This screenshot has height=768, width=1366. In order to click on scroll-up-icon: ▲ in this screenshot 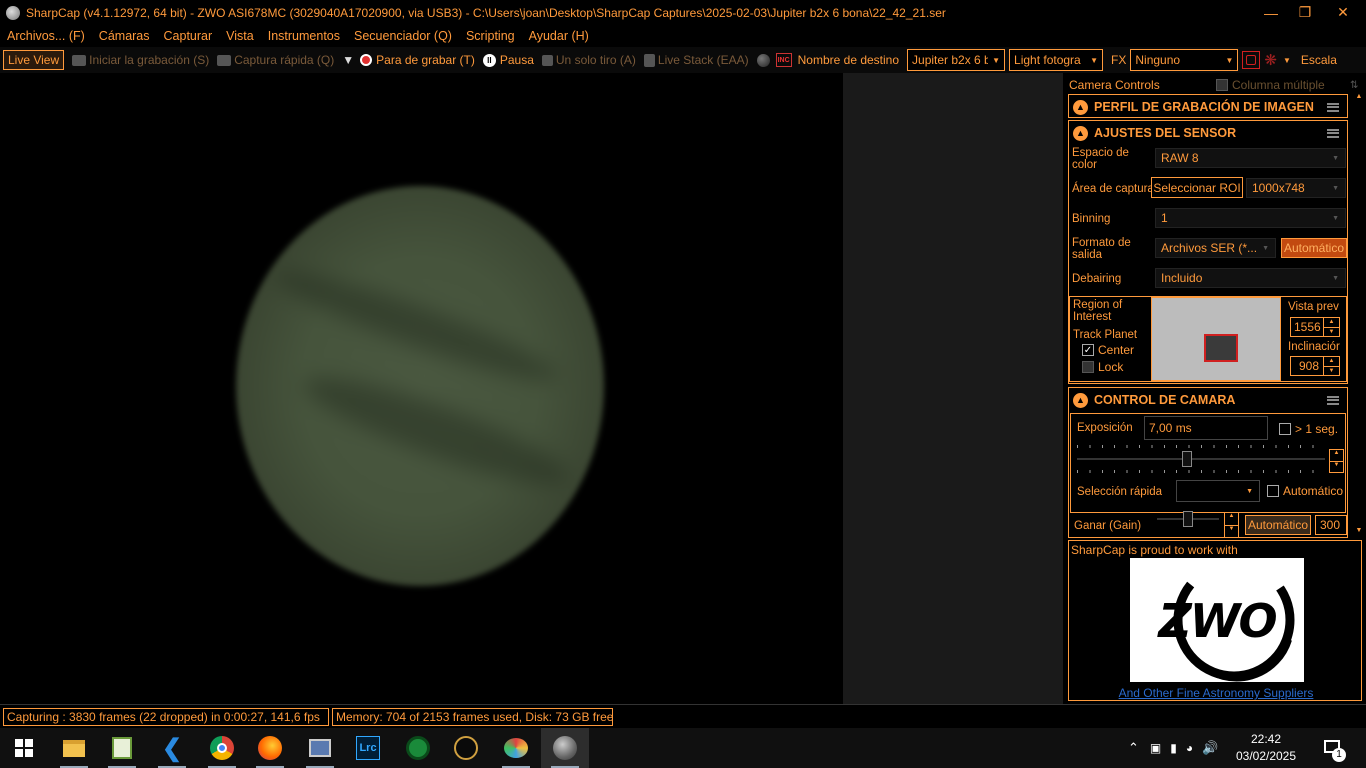, I will do `click(1359, 96)`.